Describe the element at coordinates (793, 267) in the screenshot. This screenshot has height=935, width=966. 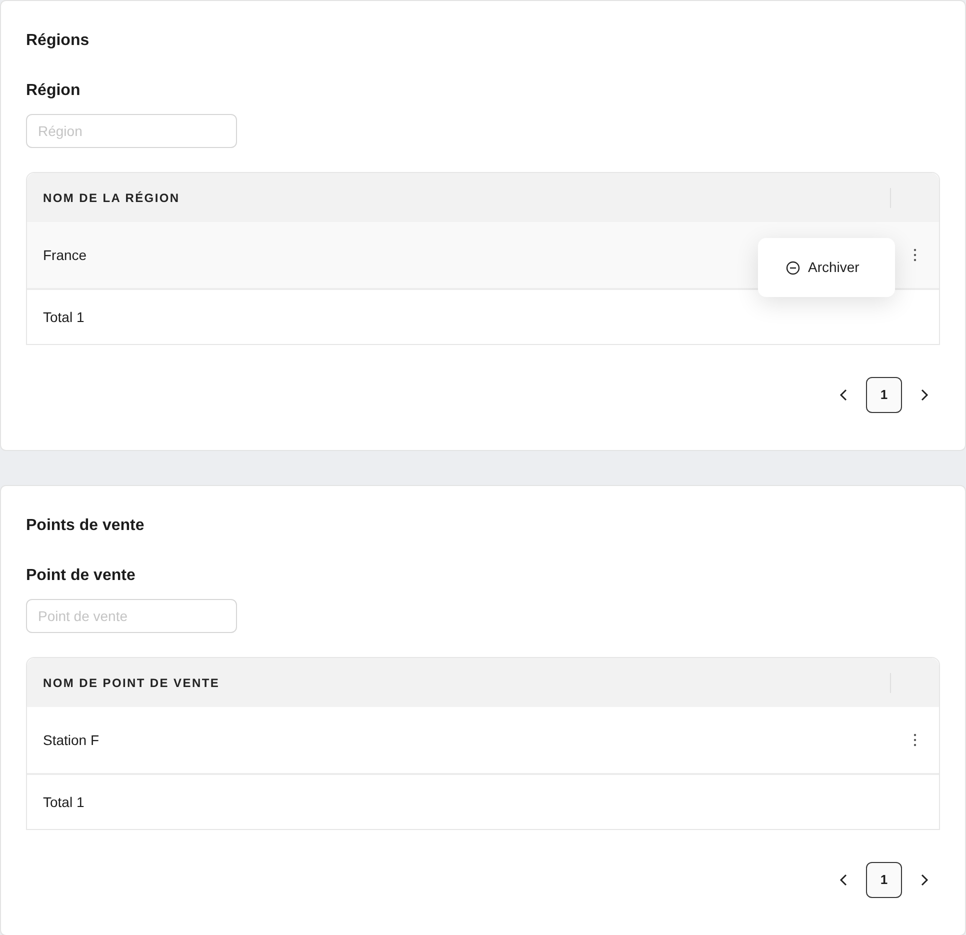
I see `minus-circle-icon` at that location.